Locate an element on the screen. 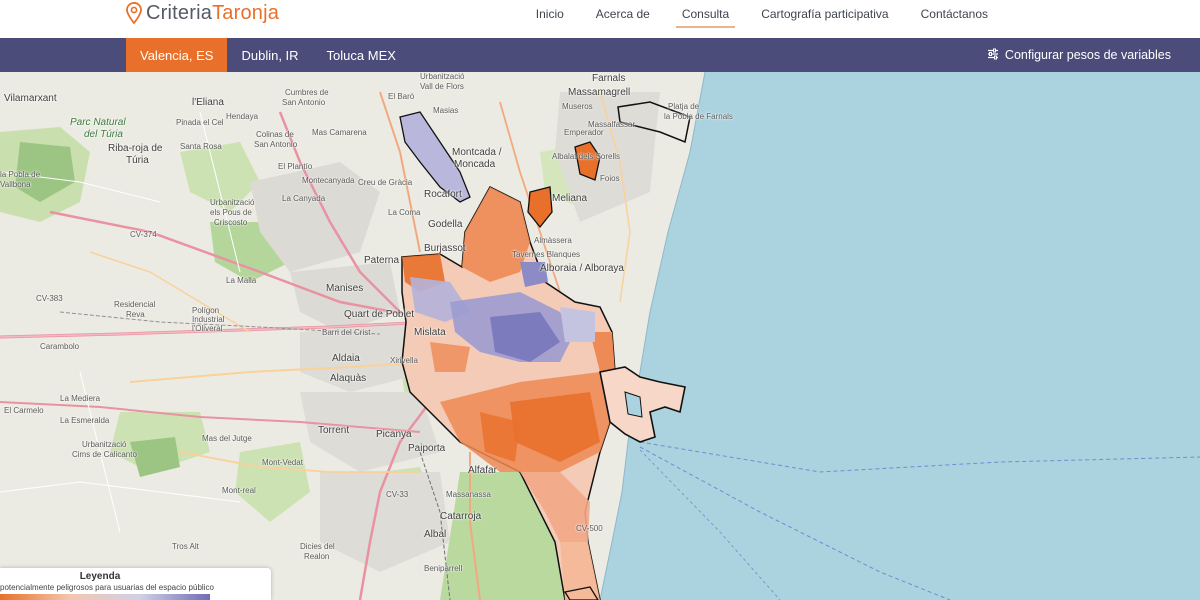  nav-cartografia-participativa: Cartografía participativa is located at coordinates (824, 14).